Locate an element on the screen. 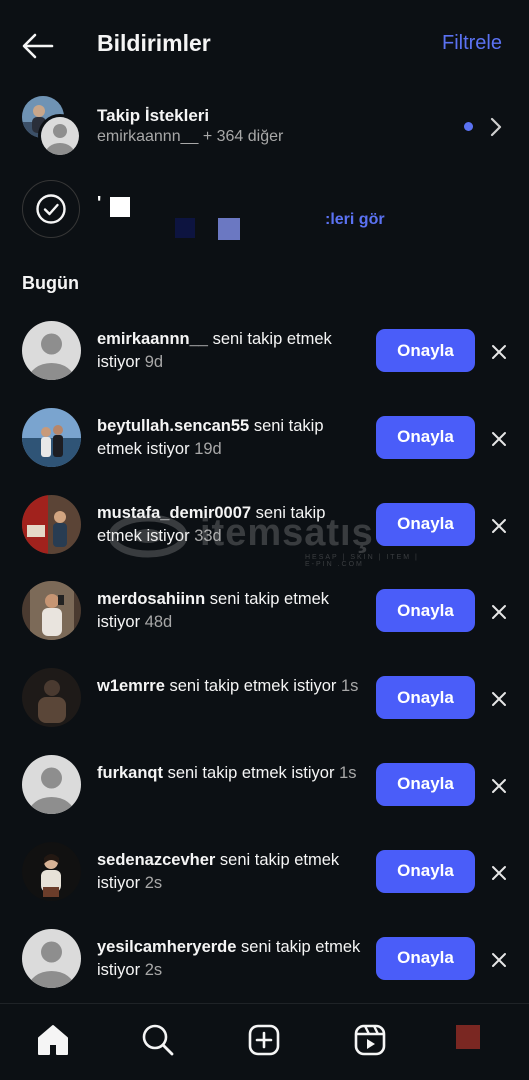  request-username: emirkaannn__ is located at coordinates (152, 339).